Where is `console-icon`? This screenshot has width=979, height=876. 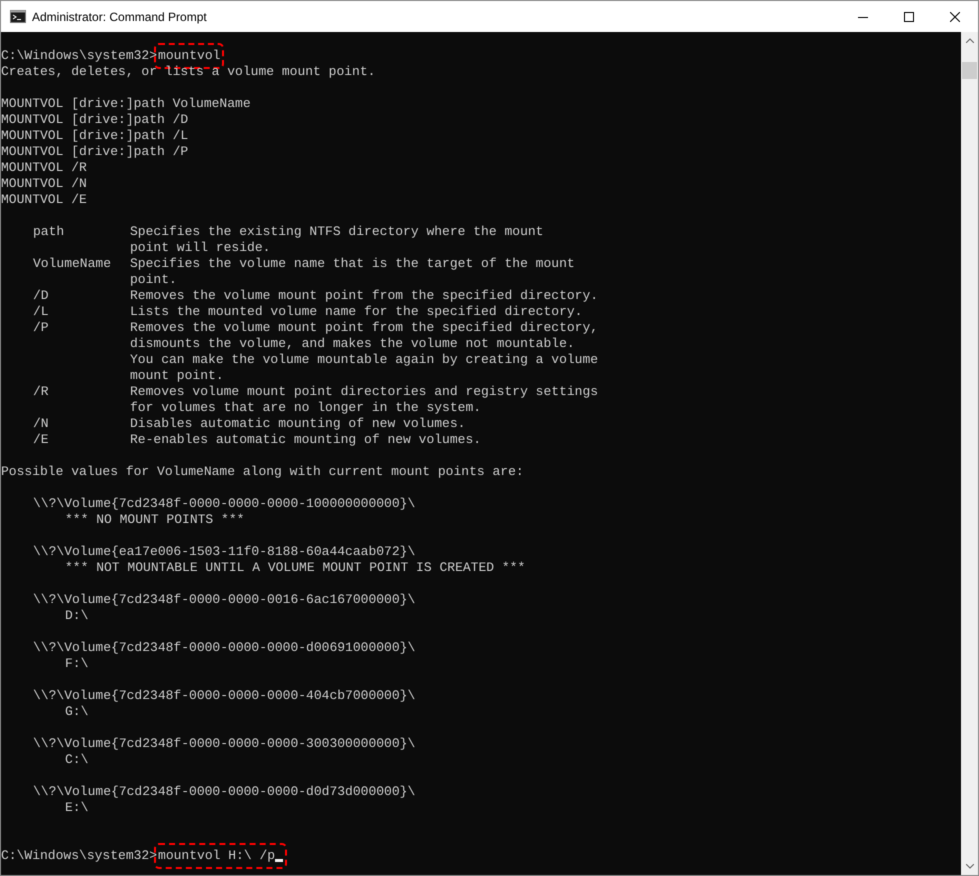
console-icon is located at coordinates (18, 16).